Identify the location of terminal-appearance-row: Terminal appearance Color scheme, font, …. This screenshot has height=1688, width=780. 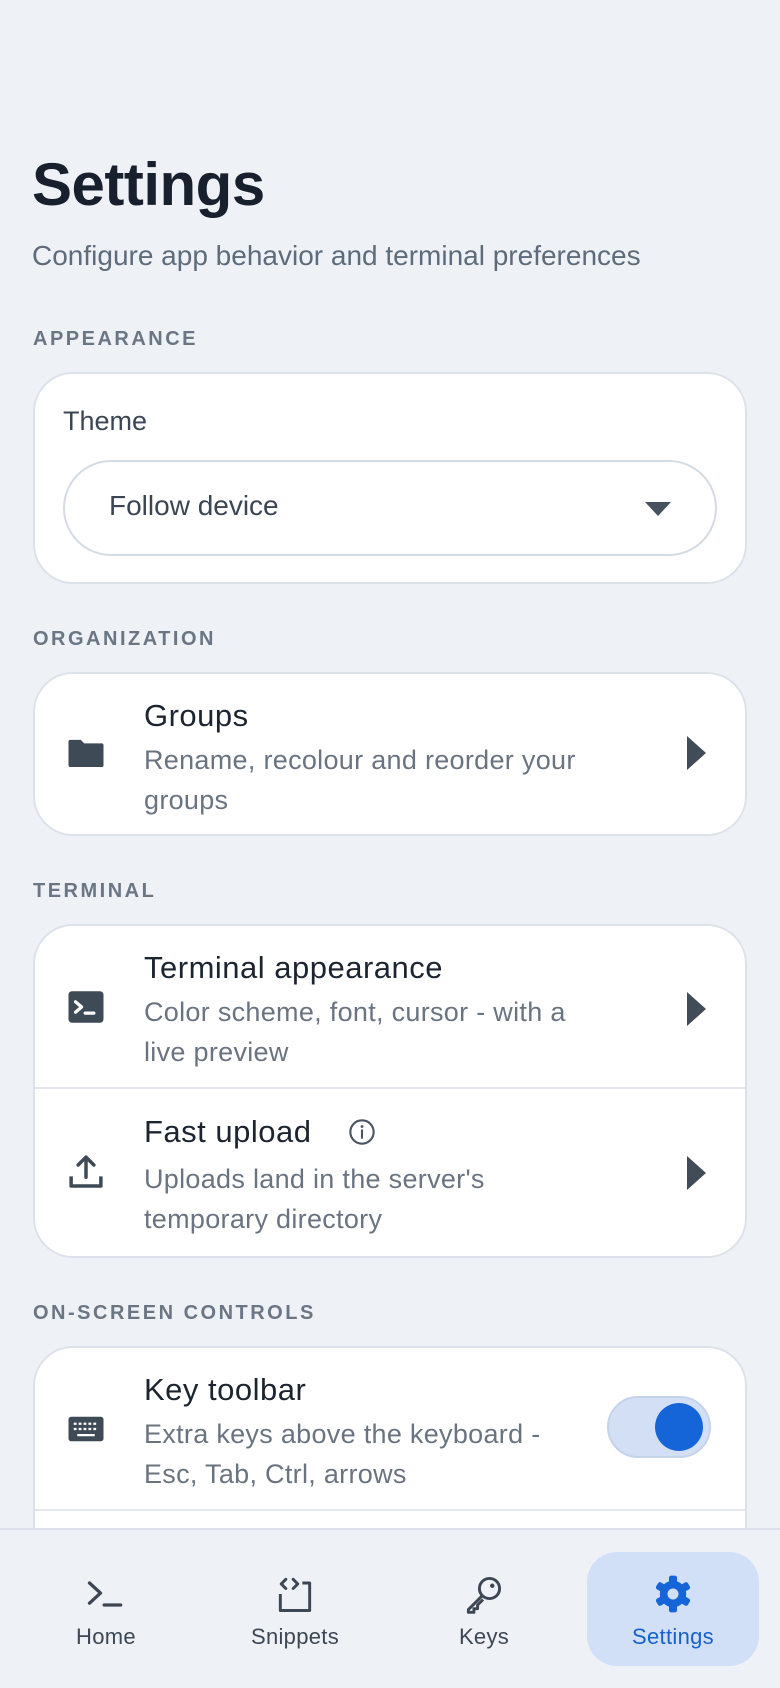
(390, 1007).